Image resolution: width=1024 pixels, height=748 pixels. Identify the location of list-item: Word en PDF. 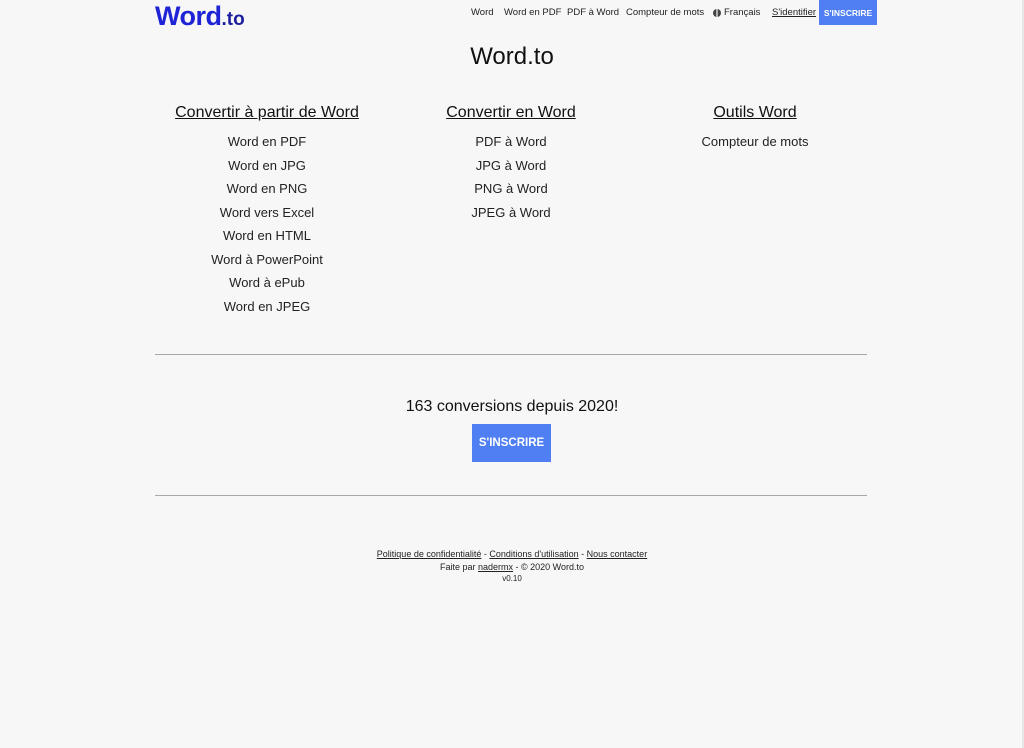
(267, 142).